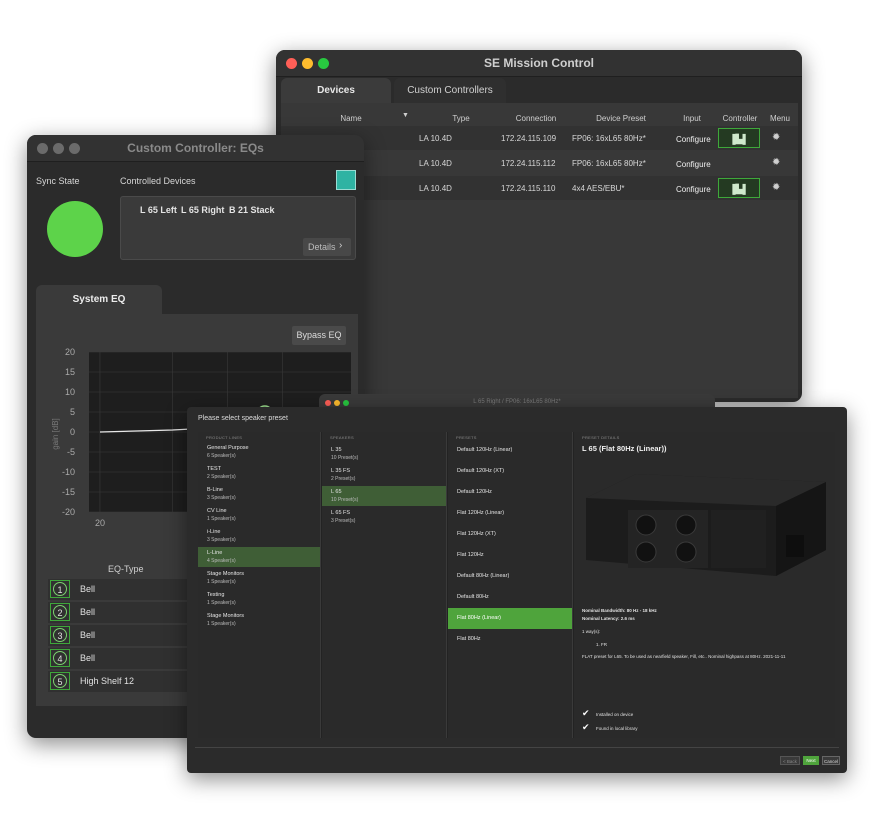 The image size is (874, 813). I want to click on color-swatch, so click(346, 180).